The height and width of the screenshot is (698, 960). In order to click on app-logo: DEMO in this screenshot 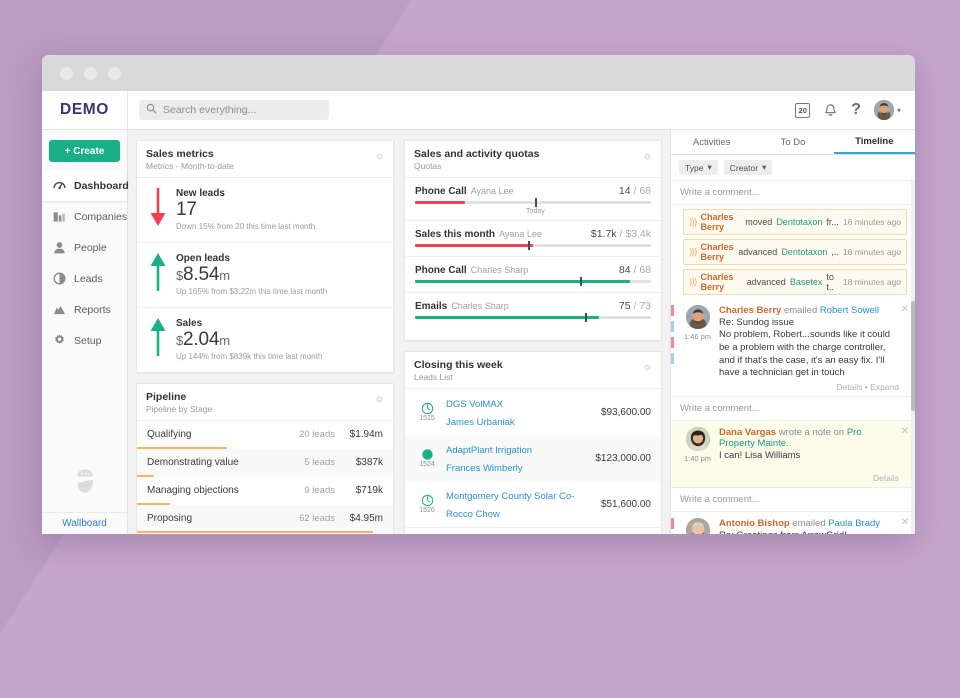, I will do `click(85, 110)`.